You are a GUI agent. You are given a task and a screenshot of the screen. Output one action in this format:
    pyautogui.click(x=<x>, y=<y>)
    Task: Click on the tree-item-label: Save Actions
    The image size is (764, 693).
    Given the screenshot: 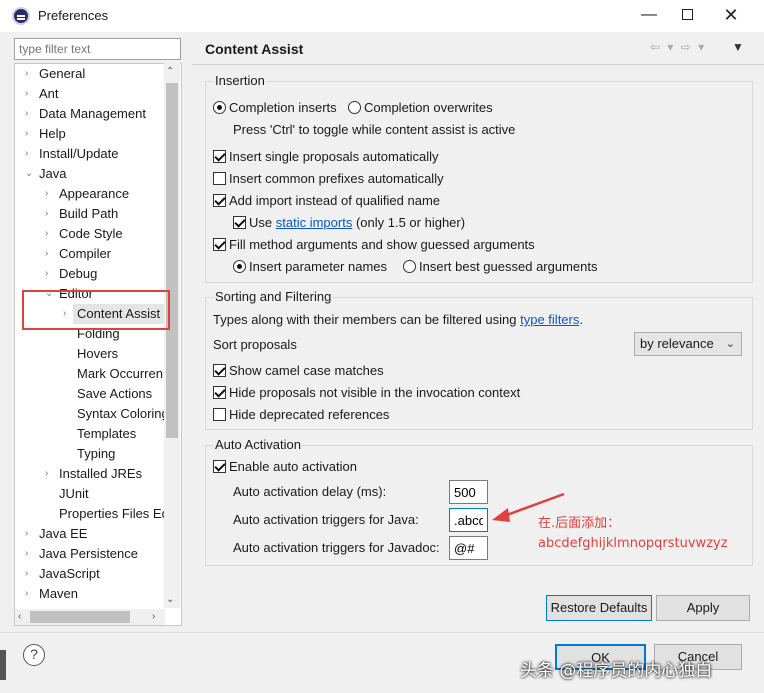 What is the action you would take?
    pyautogui.click(x=115, y=393)
    